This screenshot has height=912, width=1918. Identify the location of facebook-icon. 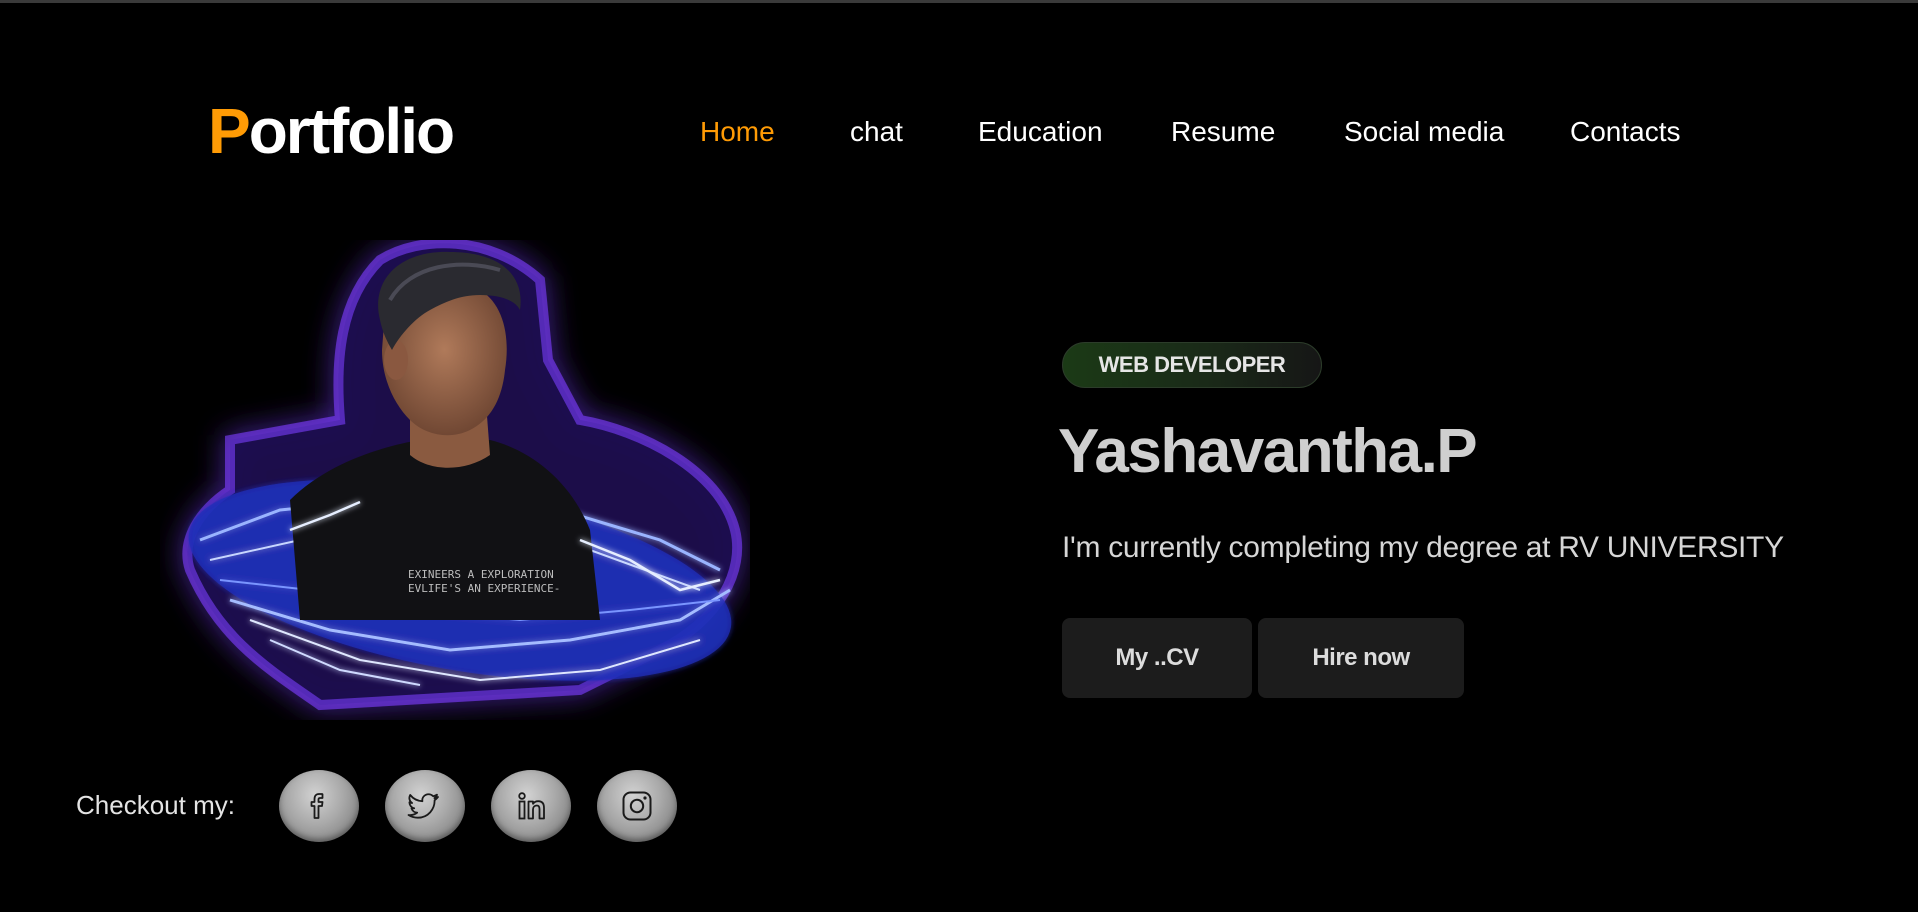
(317, 806).